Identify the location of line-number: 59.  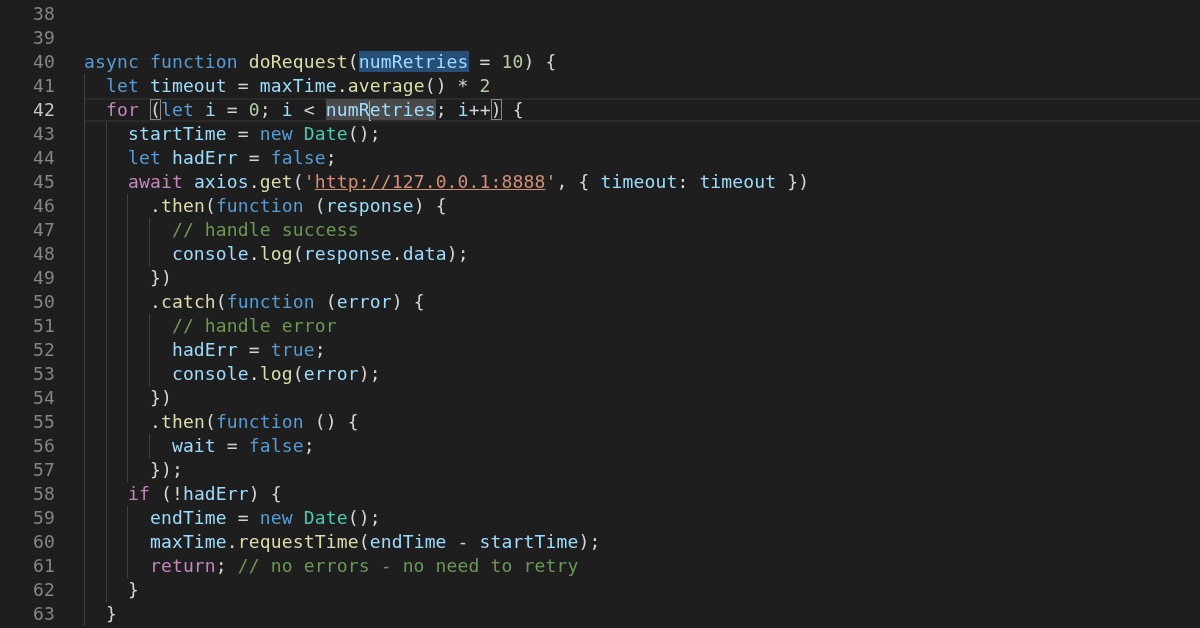
(43, 518).